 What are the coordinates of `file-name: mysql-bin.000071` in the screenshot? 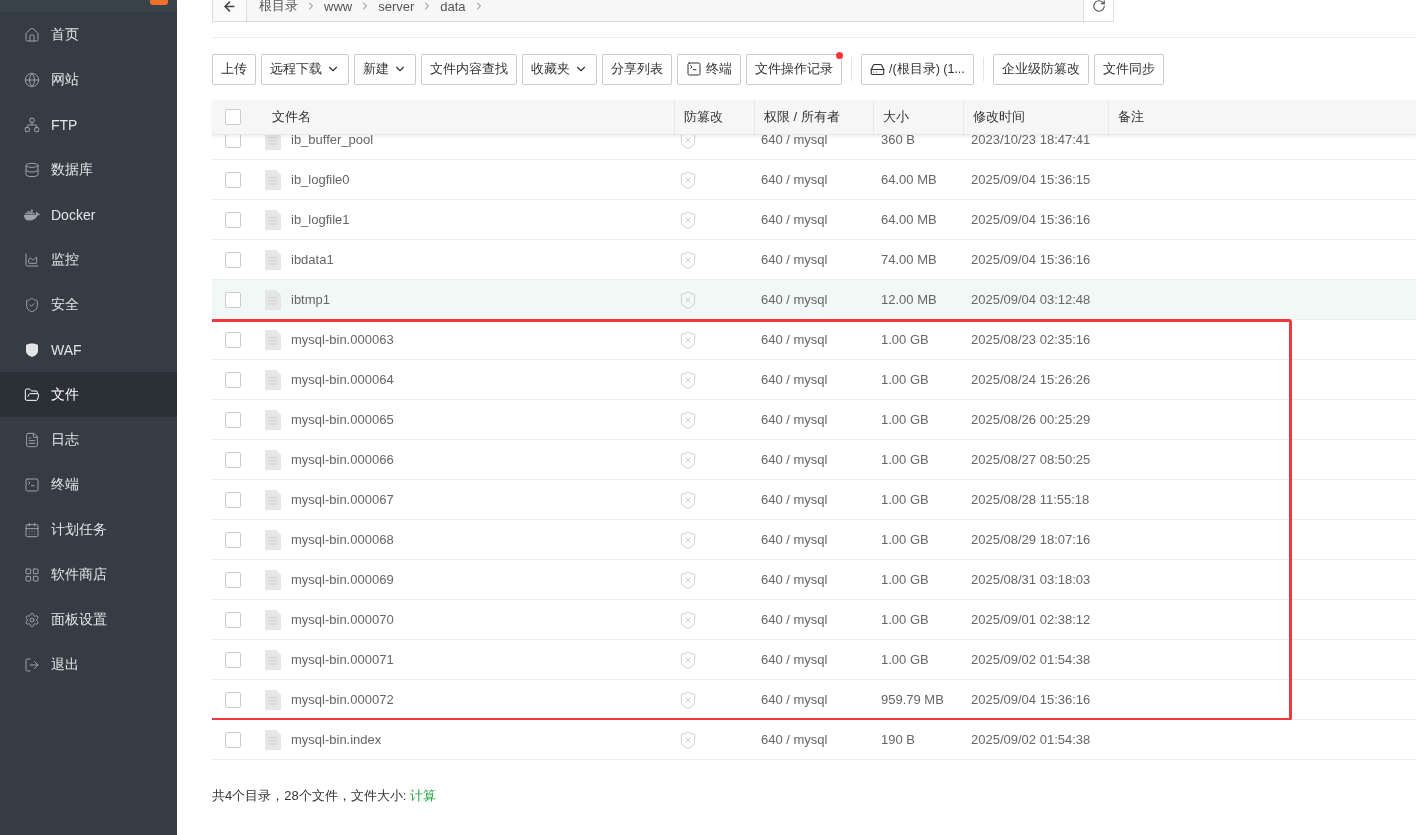 It's located at (342, 659).